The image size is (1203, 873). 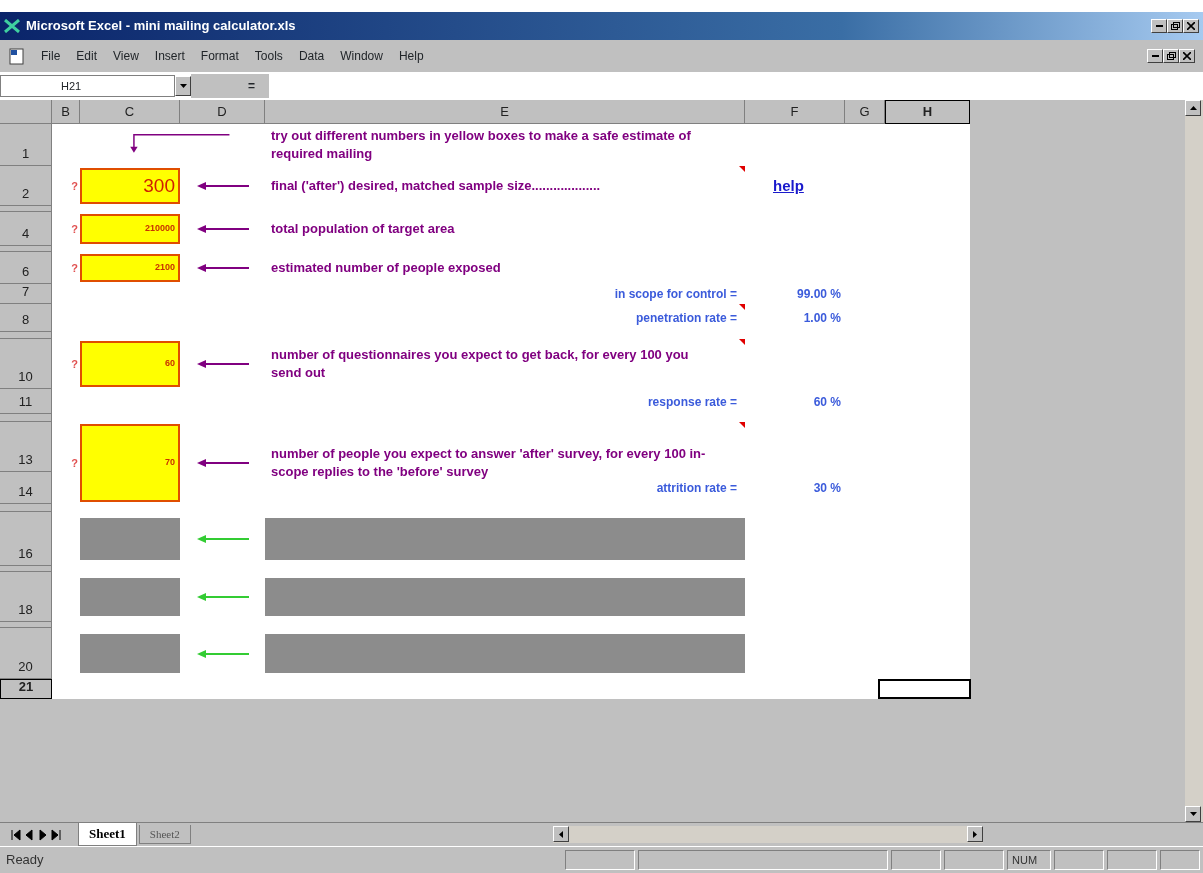 I want to click on menu-item: Insert, so click(x=169, y=56).